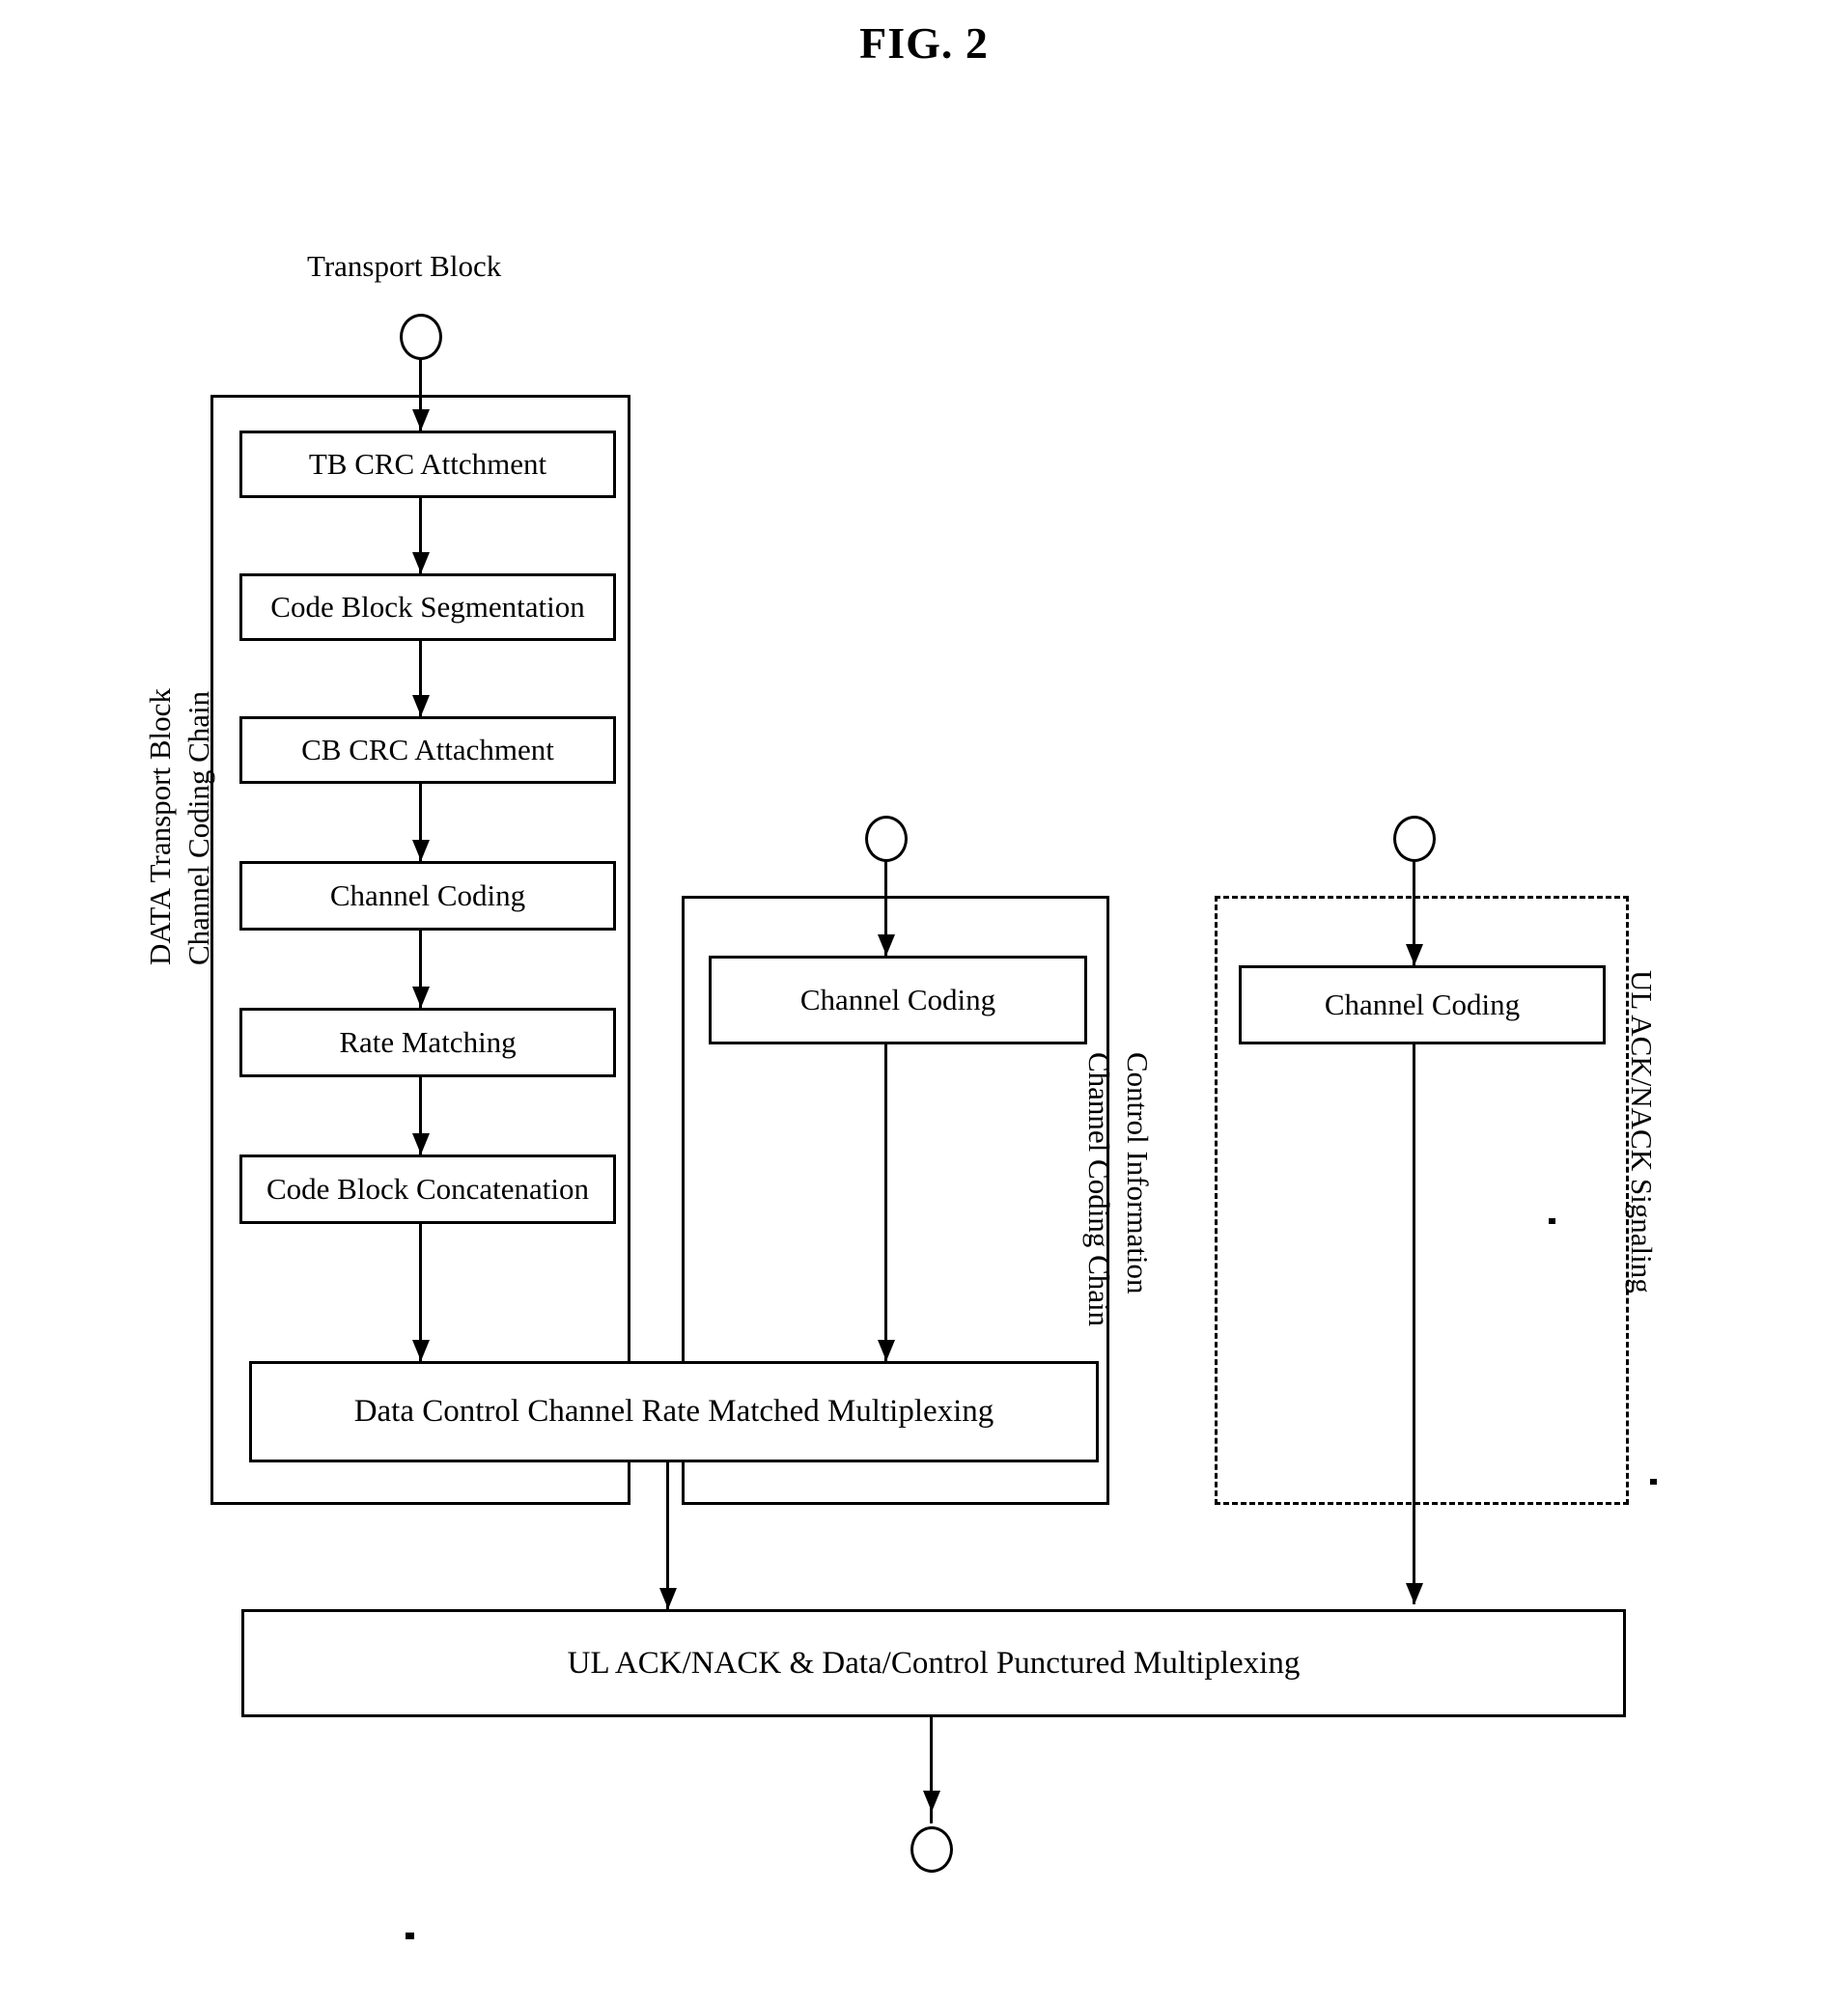 The height and width of the screenshot is (2003, 1848). Describe the element at coordinates (421, 1350) in the screenshot. I see `arrowhead-concatenation-to-ratemux` at that location.